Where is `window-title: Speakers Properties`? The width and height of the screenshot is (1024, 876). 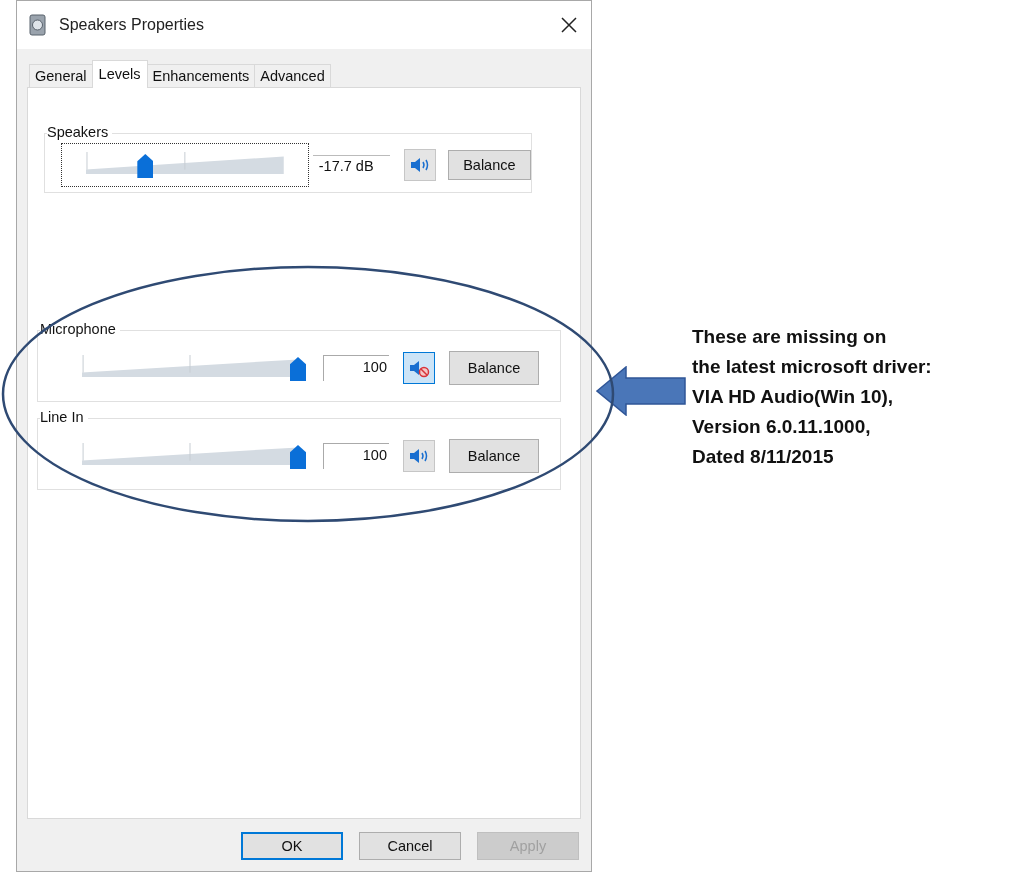
window-title: Speakers Properties is located at coordinates (132, 25).